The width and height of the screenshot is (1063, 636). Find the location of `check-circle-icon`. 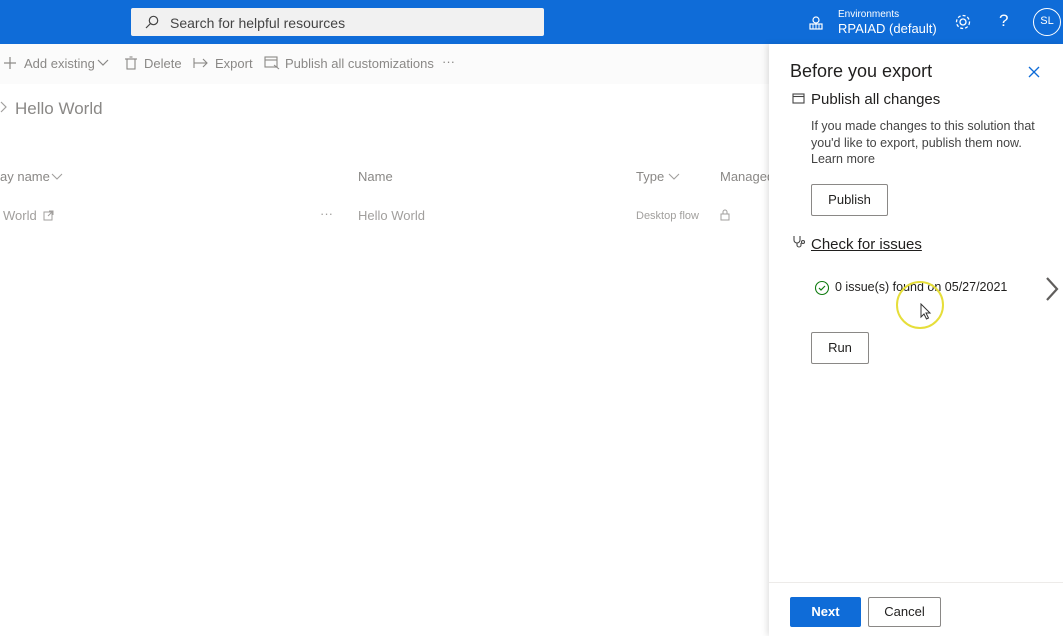

check-circle-icon is located at coordinates (822, 288).